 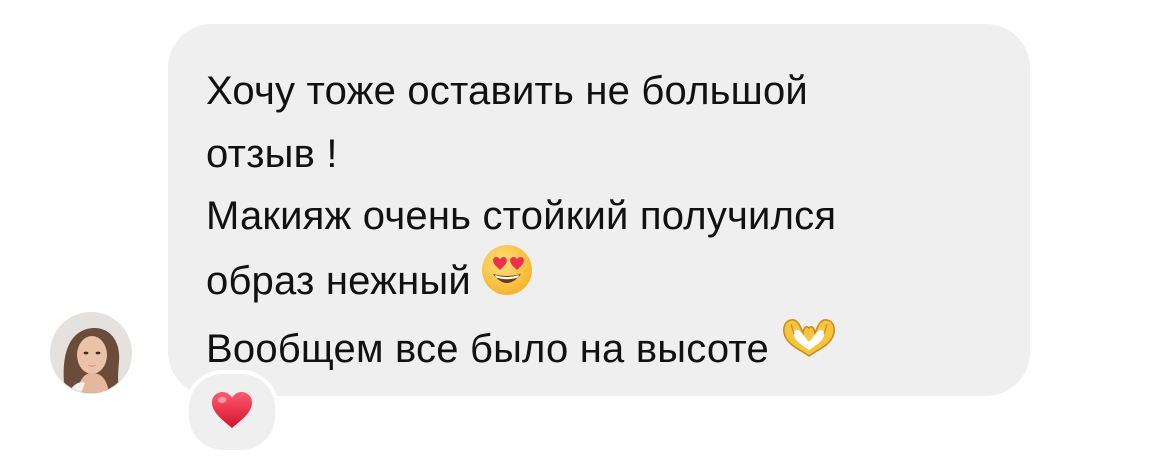 I want to click on message-line: Макияж очень стойкий получился, so click(x=521, y=216).